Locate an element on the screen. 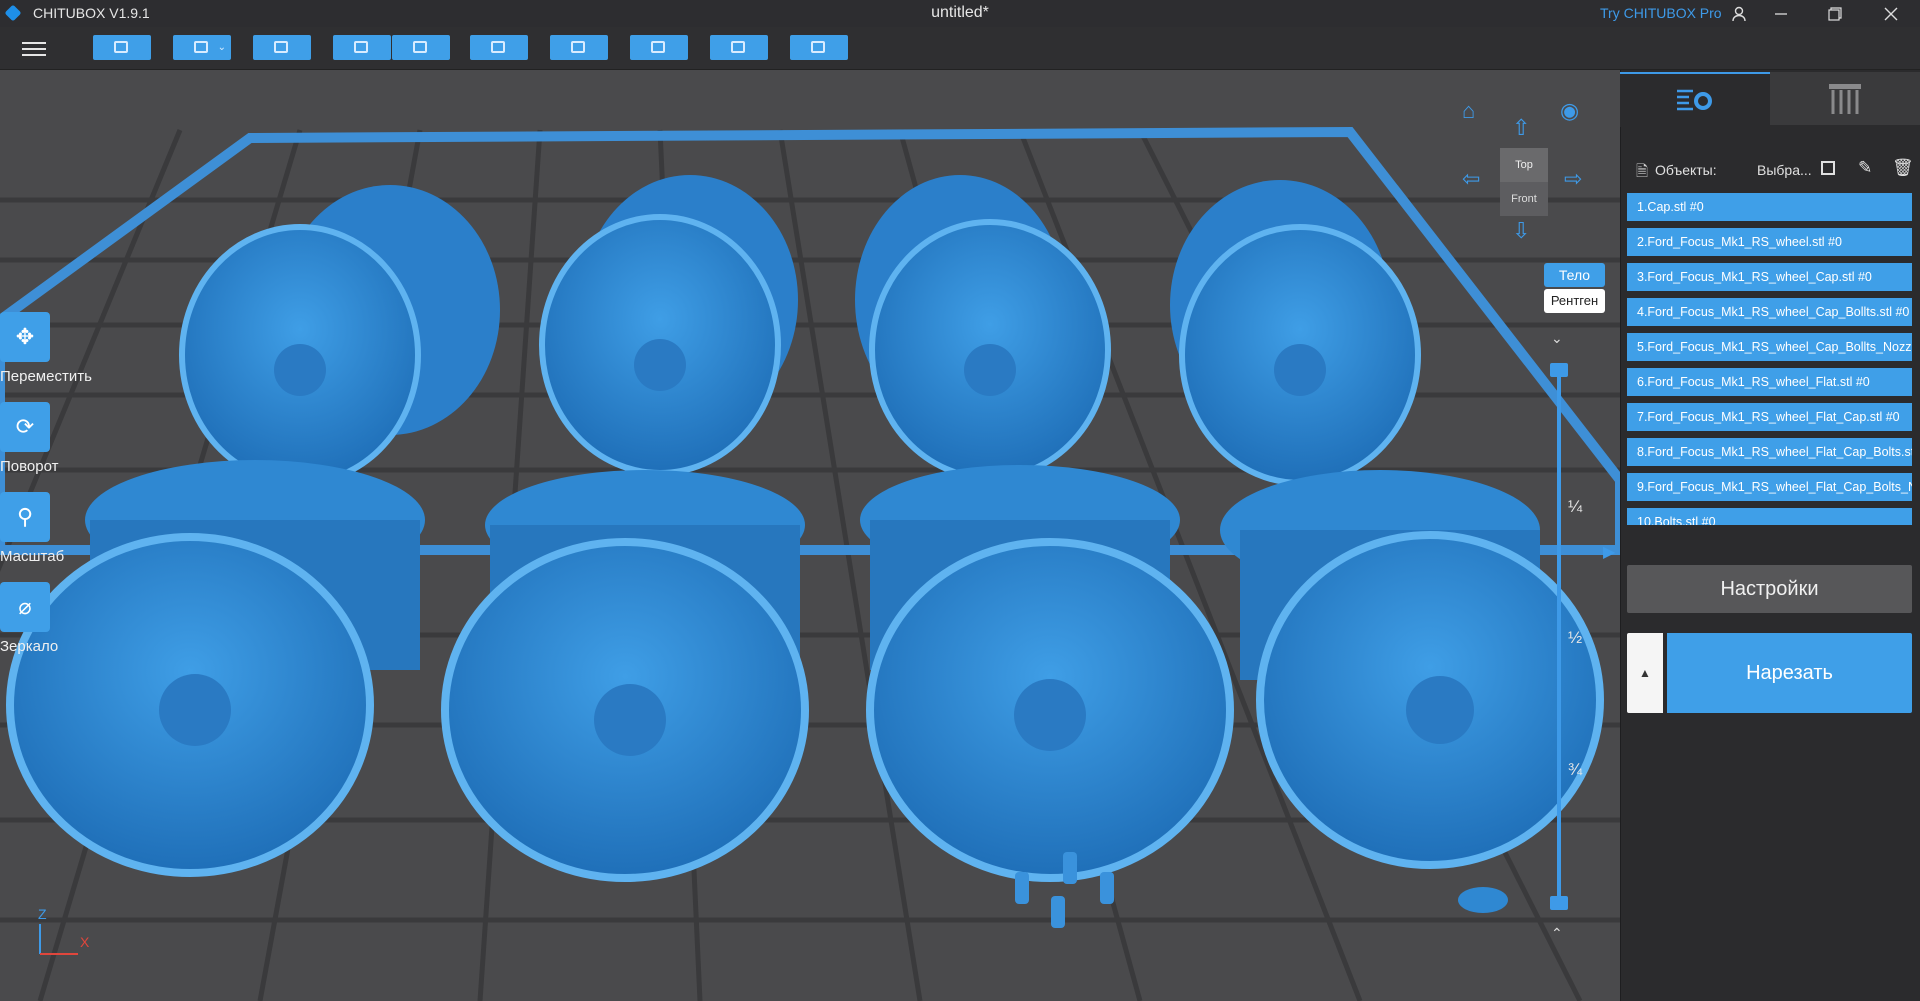  edit-icon: ✎ is located at coordinates (1865, 168).